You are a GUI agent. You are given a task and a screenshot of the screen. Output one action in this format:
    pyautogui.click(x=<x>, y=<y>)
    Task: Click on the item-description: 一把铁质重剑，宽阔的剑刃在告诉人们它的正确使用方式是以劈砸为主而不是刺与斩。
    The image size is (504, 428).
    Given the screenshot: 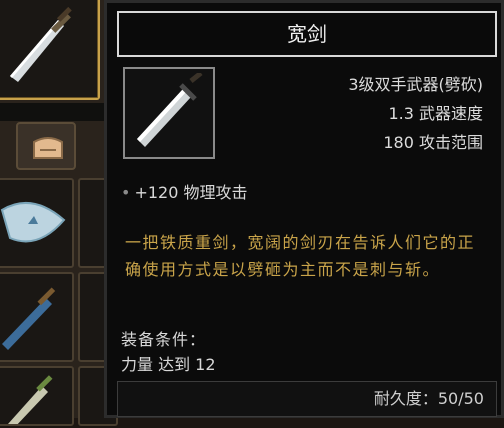 What is the action you would take?
    pyautogui.click(x=300, y=256)
    